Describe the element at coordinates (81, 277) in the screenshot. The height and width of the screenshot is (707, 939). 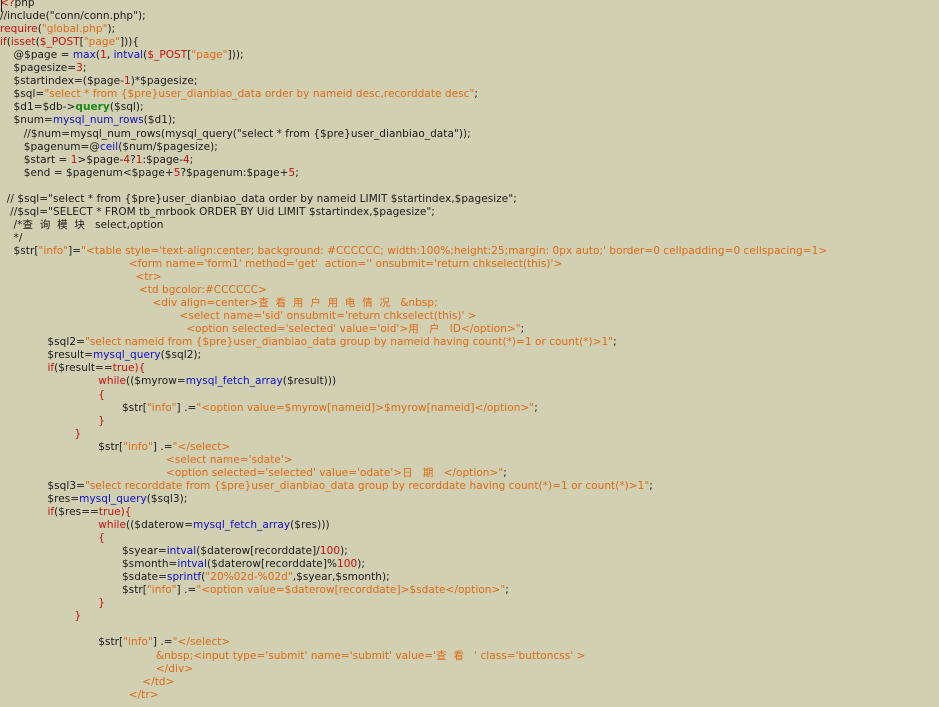
I see `code-line: <tr>` at that location.